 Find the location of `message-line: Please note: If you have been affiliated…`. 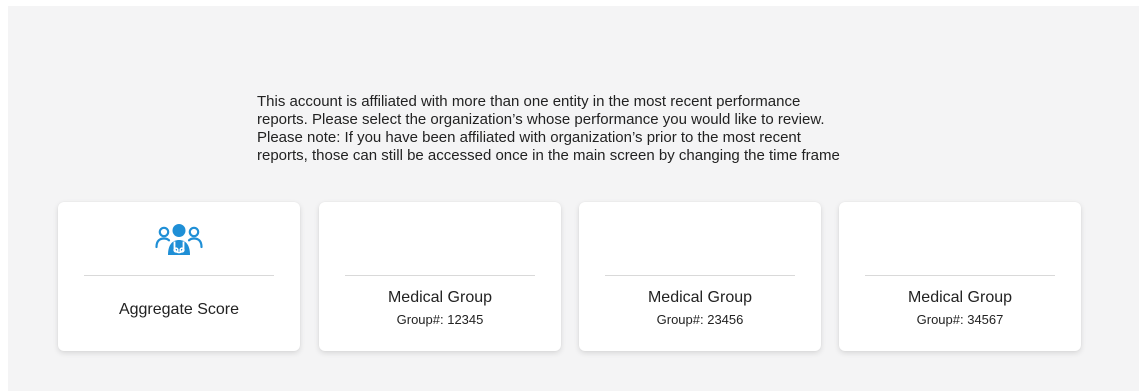

message-line: Please note: If you have been affiliated… is located at coordinates (529, 137).